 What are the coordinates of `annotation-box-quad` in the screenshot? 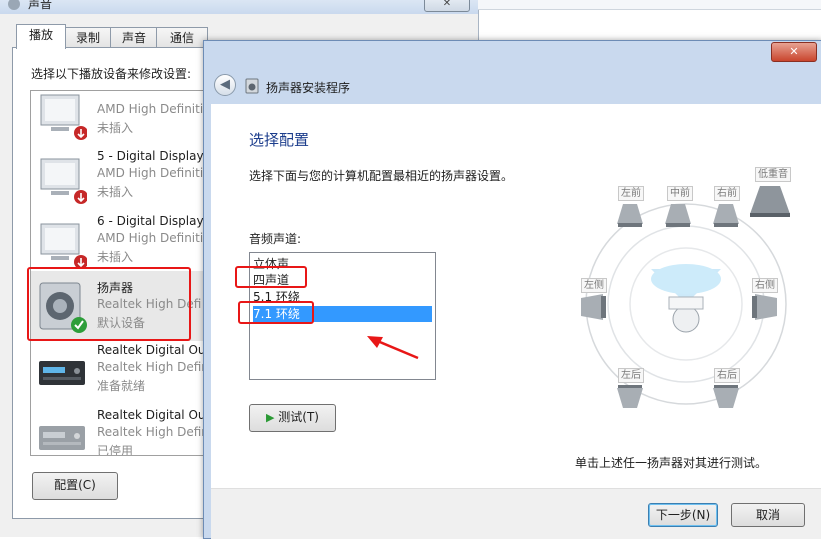 It's located at (271, 277).